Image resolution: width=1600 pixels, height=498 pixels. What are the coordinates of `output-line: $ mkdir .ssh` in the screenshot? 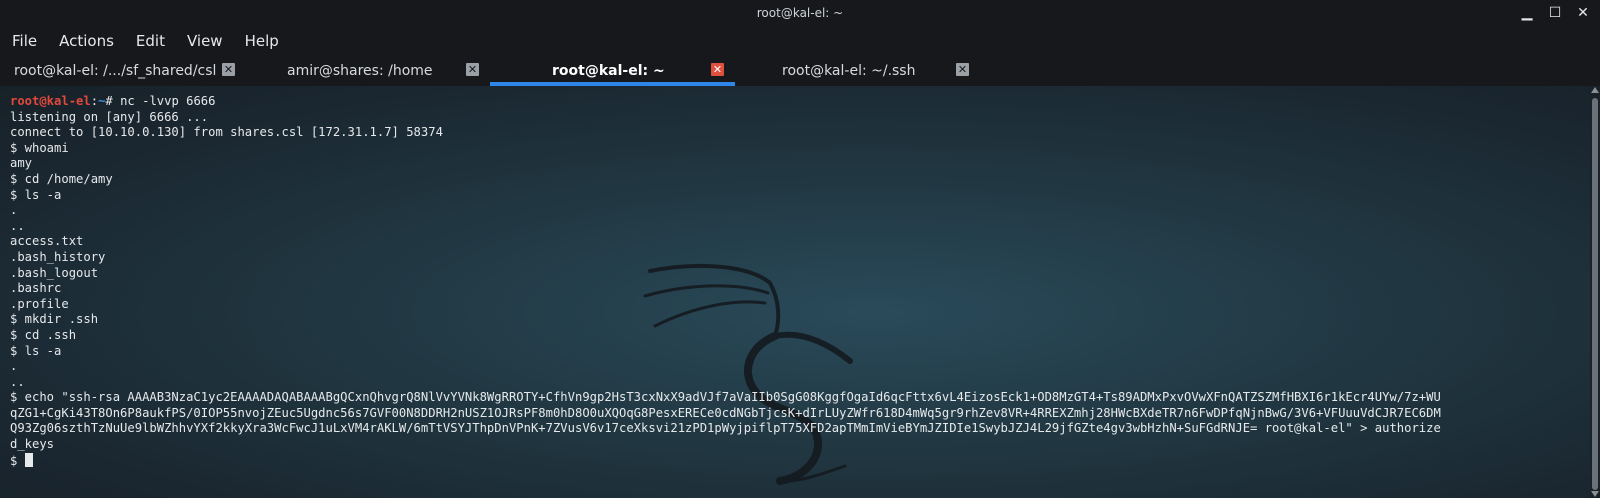 It's located at (54, 319).